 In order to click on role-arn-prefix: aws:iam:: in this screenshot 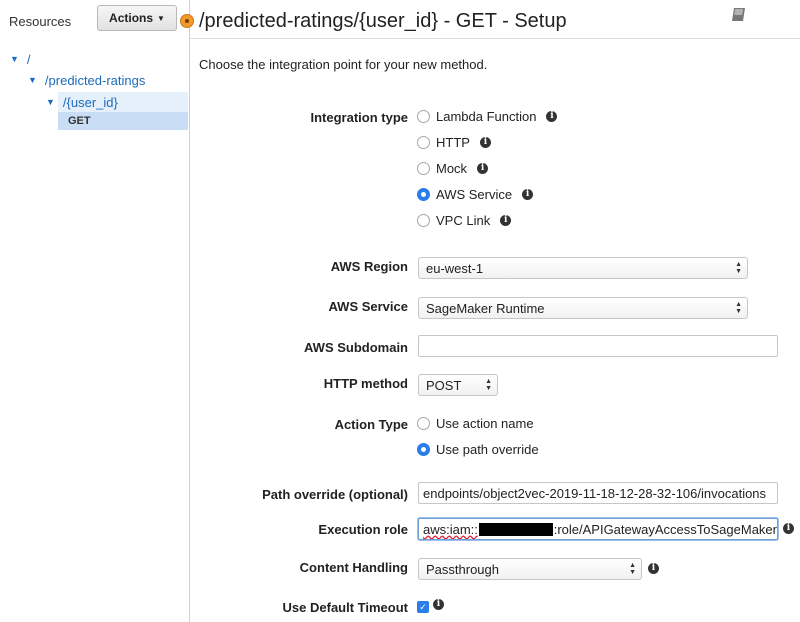, I will do `click(450, 529)`.